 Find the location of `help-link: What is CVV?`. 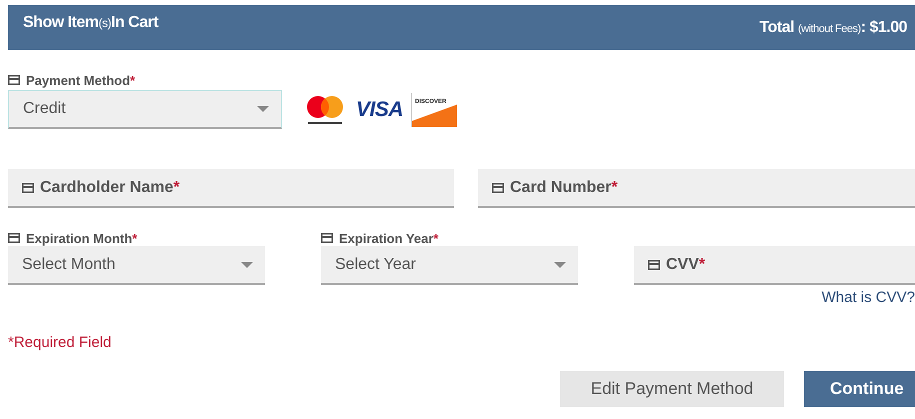

help-link: What is CVV? is located at coordinates (868, 297).